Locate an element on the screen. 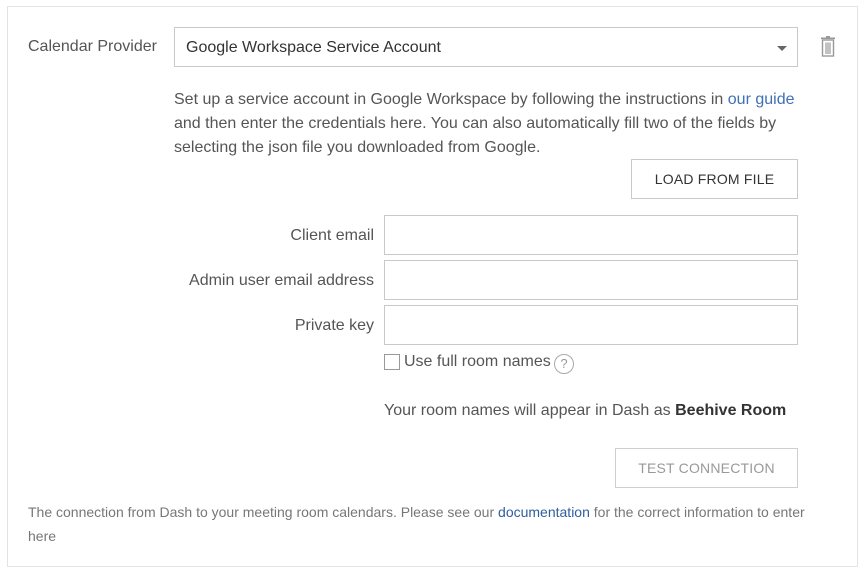 The image size is (866, 573). trash-icon is located at coordinates (828, 47).